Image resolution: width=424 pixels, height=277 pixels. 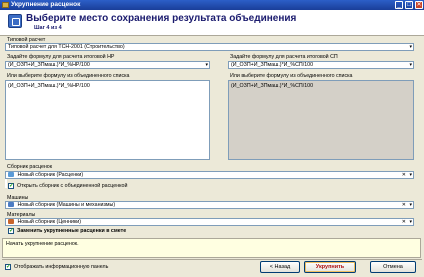 I want to click on info-panel-checkbox: ✓, so click(x=8, y=267).